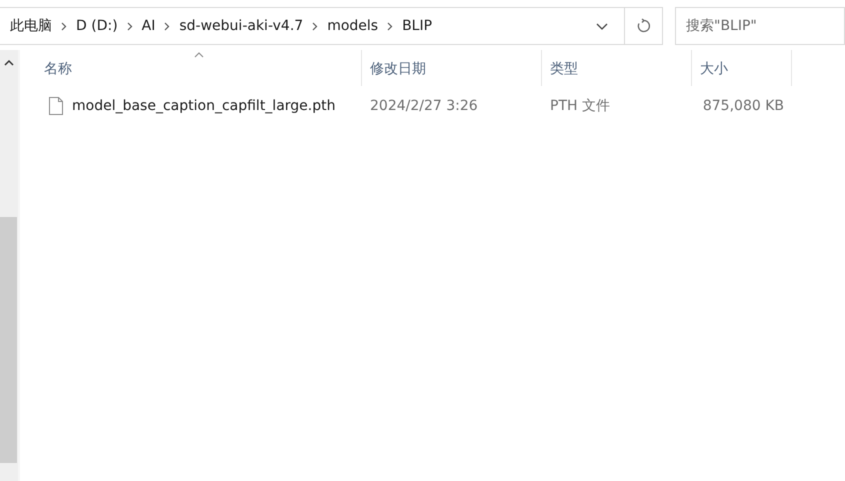  What do you see at coordinates (199, 68) in the screenshot?
I see `column-header: 名称` at bounding box center [199, 68].